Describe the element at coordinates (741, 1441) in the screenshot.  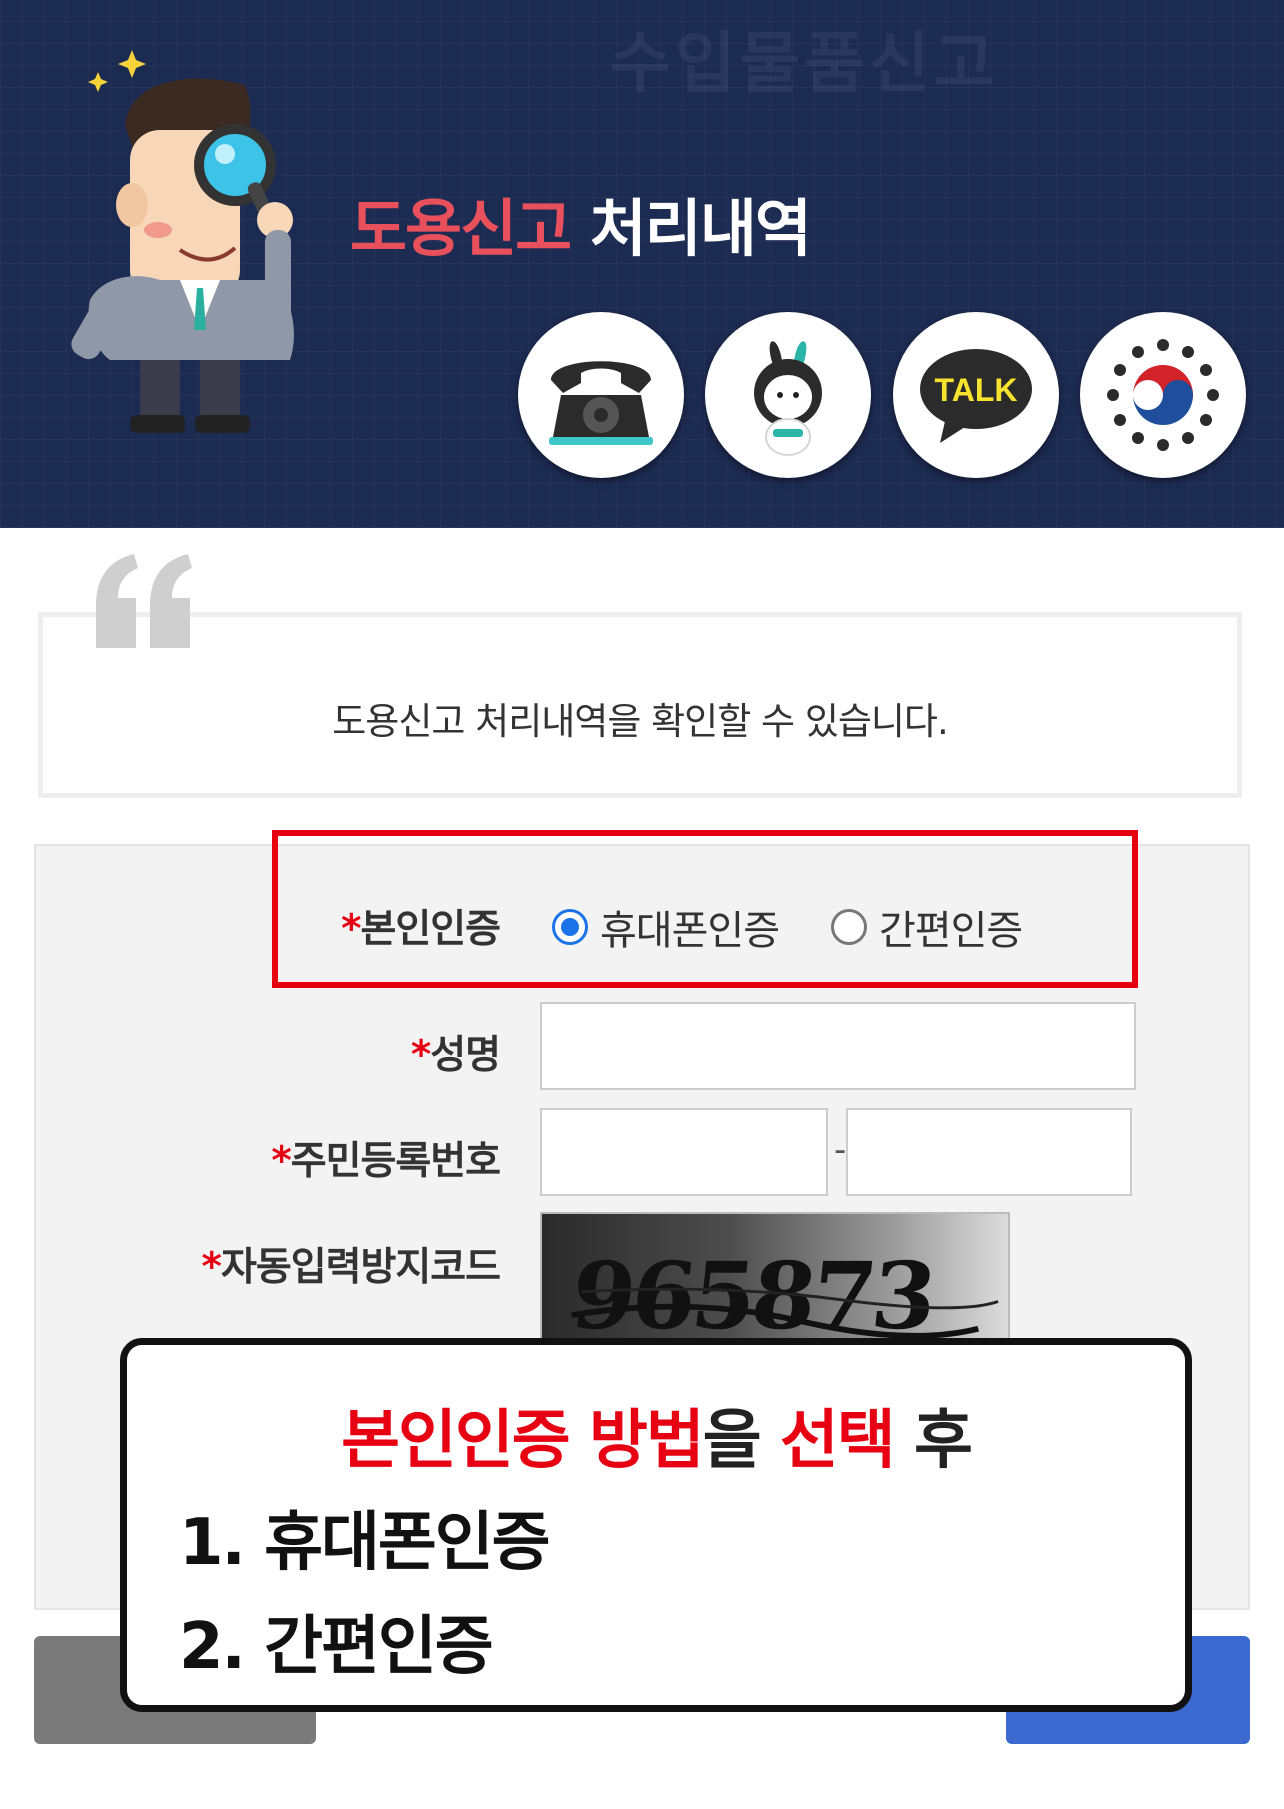
I see `caption-heading-black-1: 을` at that location.